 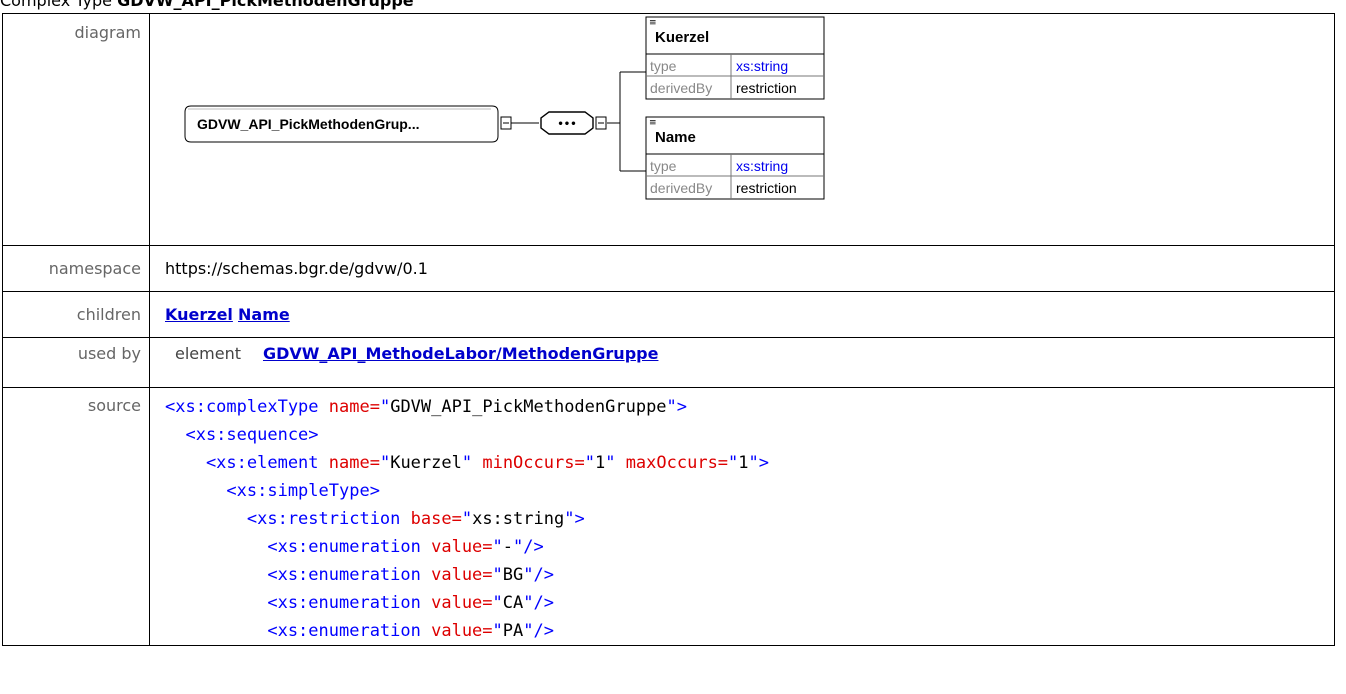 I want to click on element-kuerzel-type-key: type, so click(x=663, y=66).